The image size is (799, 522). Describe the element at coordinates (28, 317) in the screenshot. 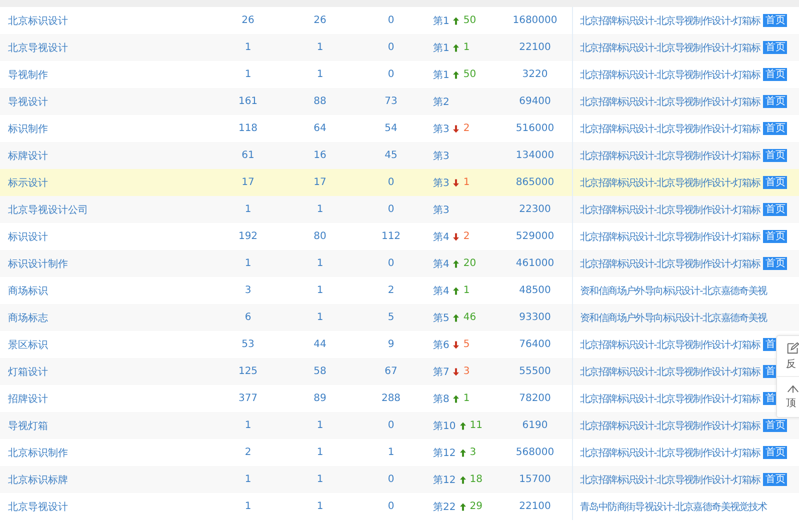

I see `keyword-link: 商场标志` at that location.